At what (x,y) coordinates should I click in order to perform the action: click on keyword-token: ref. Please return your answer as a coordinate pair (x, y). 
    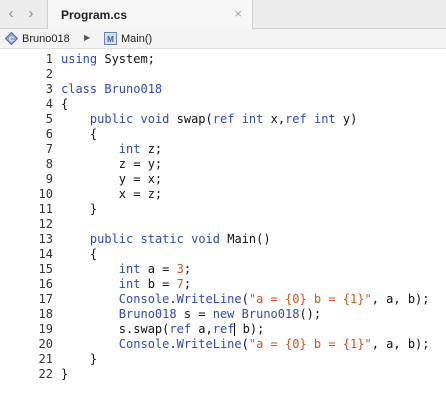
    Looking at the image, I should click on (223, 329).